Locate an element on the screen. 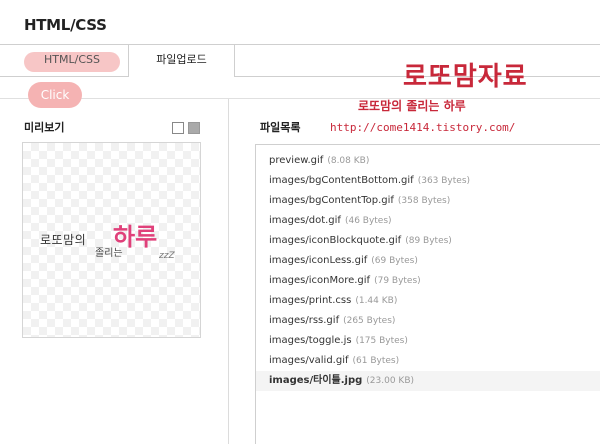 Image resolution: width=600 pixels, height=444 pixels. preview-image: 로또맘의 졸리는 하루 zzZ is located at coordinates (111, 240).